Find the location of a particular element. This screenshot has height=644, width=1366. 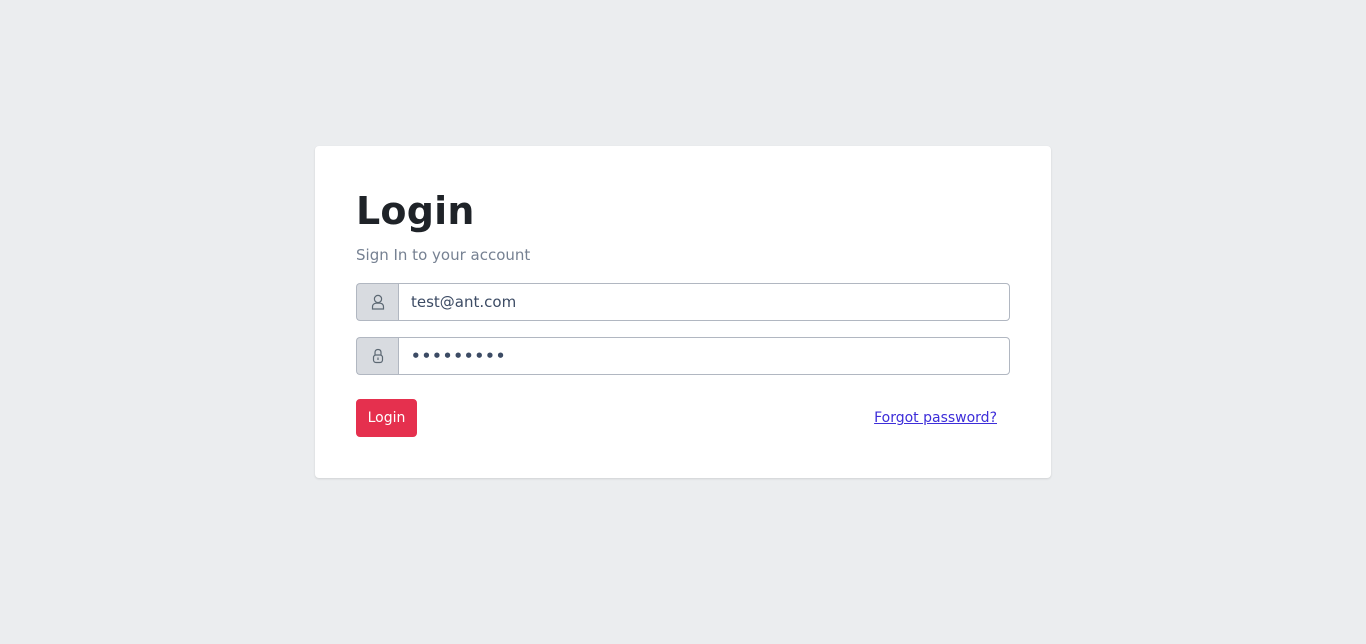

email-input-group is located at coordinates (683, 302).